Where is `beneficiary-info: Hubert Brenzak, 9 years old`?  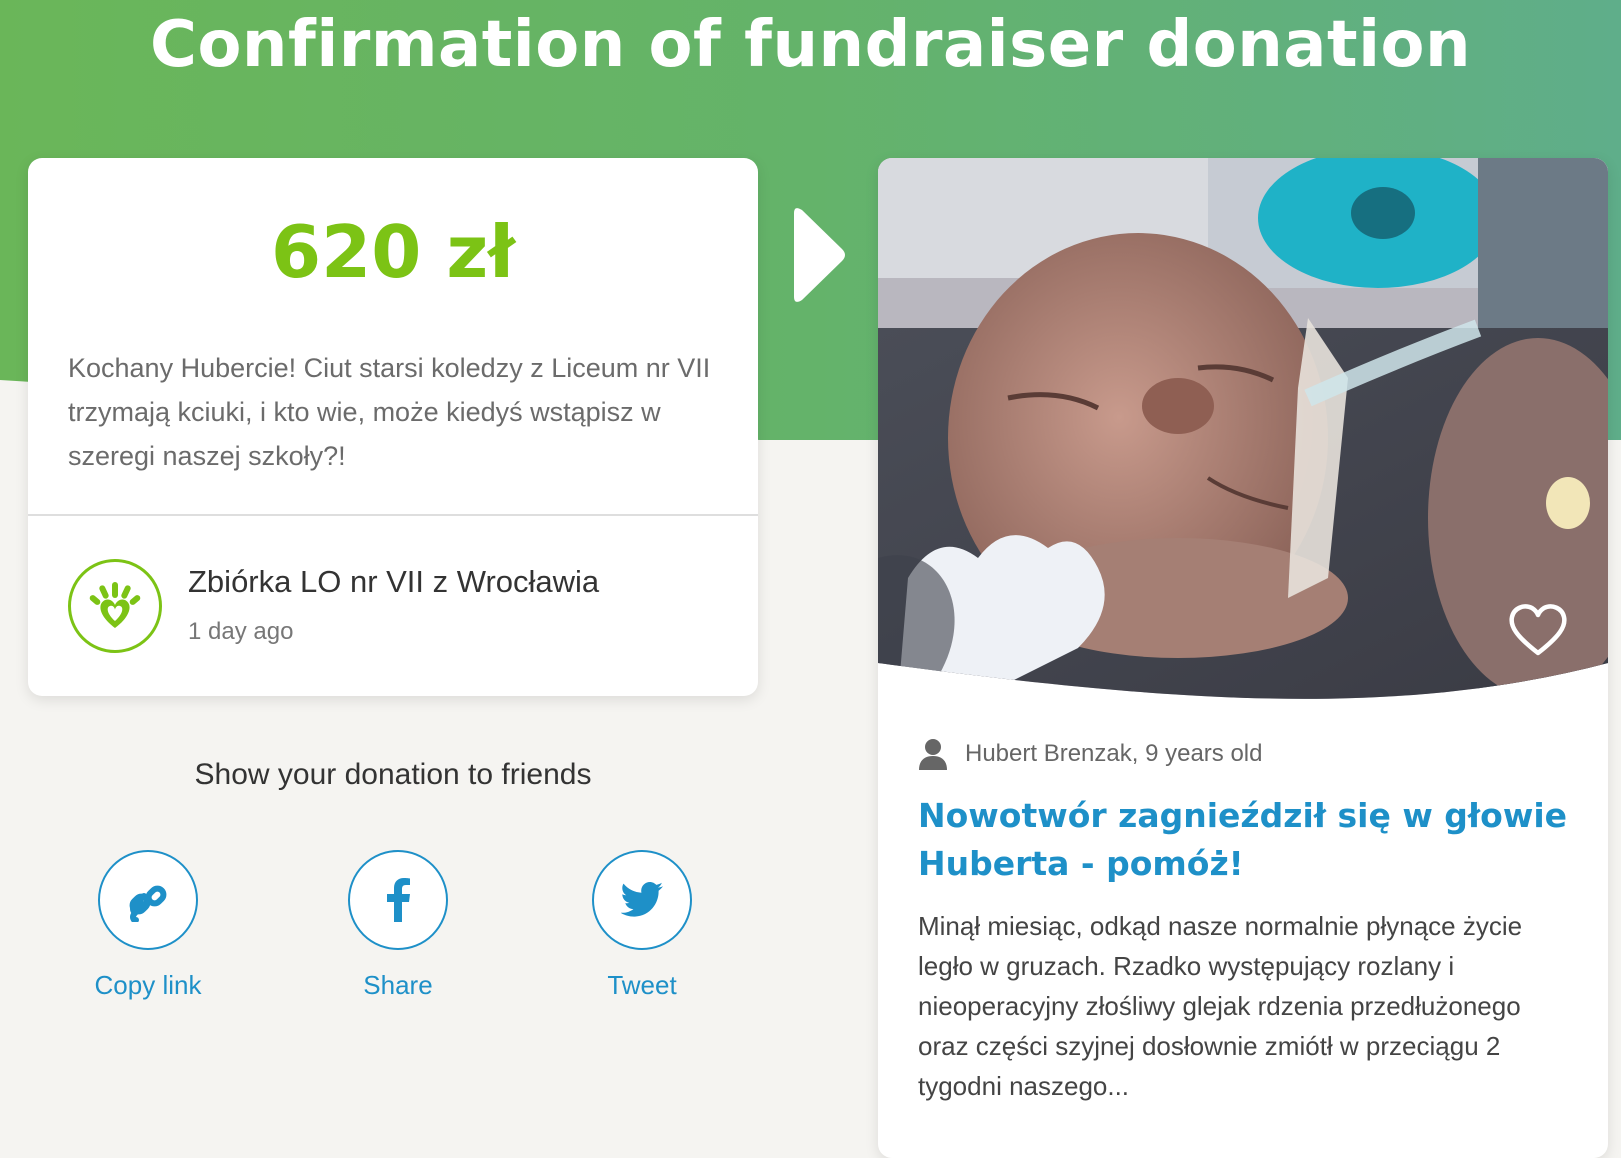 beneficiary-info: Hubert Brenzak, 9 years old is located at coordinates (1114, 753).